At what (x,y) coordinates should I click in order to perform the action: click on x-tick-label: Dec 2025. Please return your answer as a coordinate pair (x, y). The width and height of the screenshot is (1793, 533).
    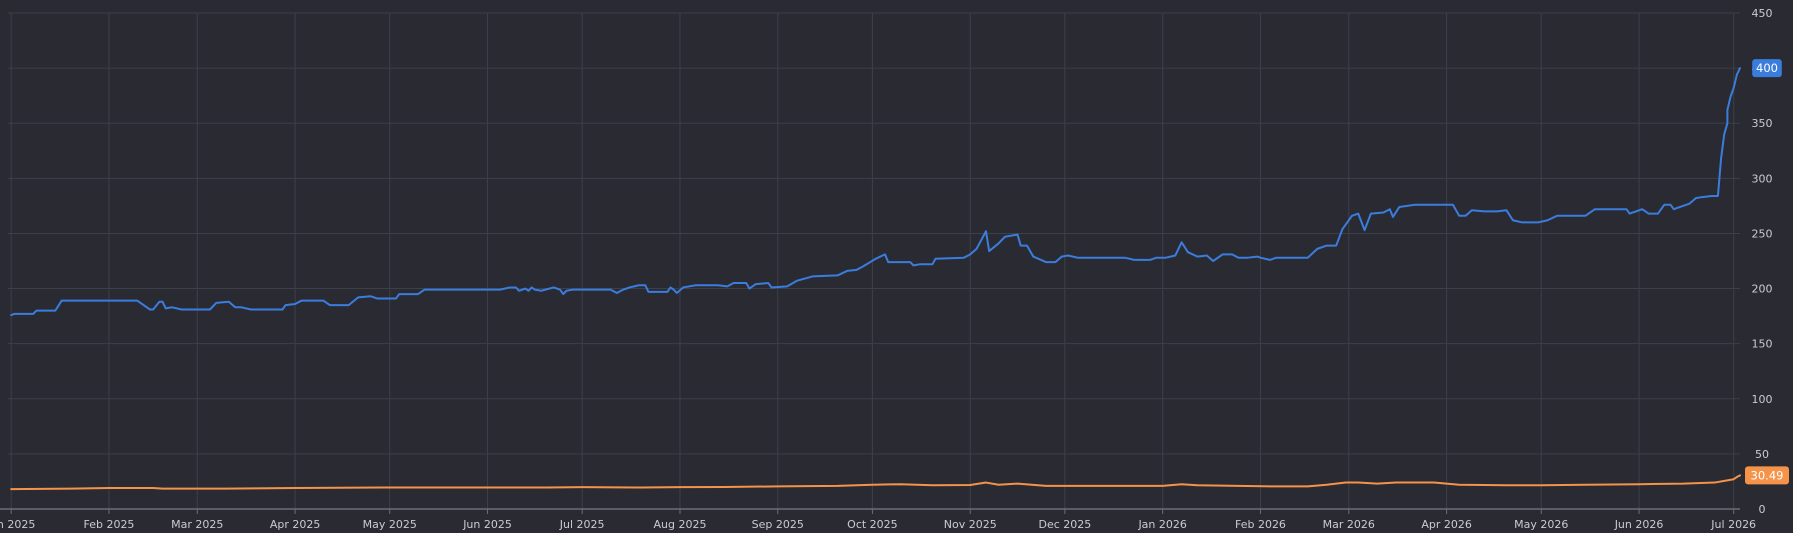
    Looking at the image, I should click on (1064, 524).